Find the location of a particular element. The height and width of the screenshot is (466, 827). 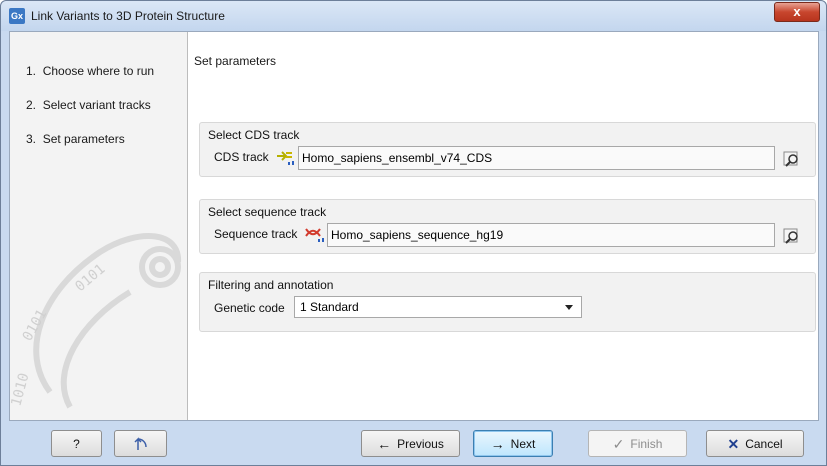

sequence-track-label: Sequence track is located at coordinates (256, 234).